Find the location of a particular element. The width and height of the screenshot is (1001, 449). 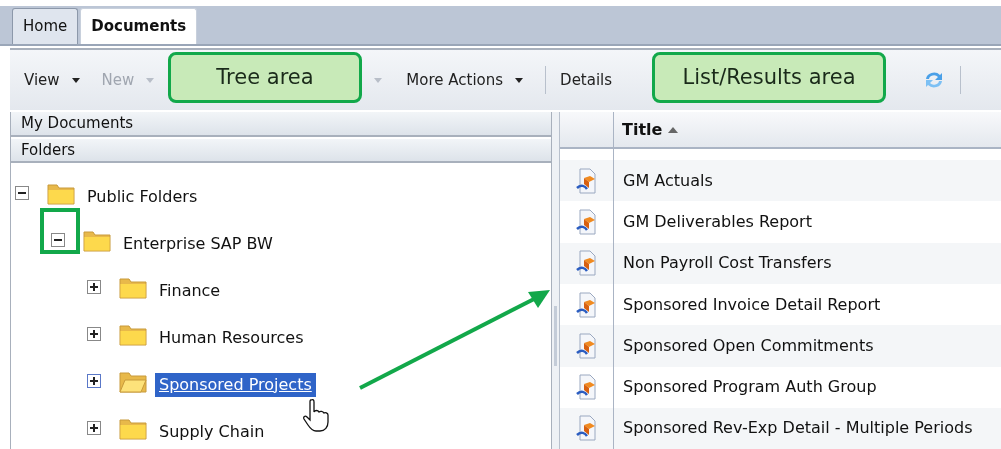

column-header: Title is located at coordinates (646, 130).